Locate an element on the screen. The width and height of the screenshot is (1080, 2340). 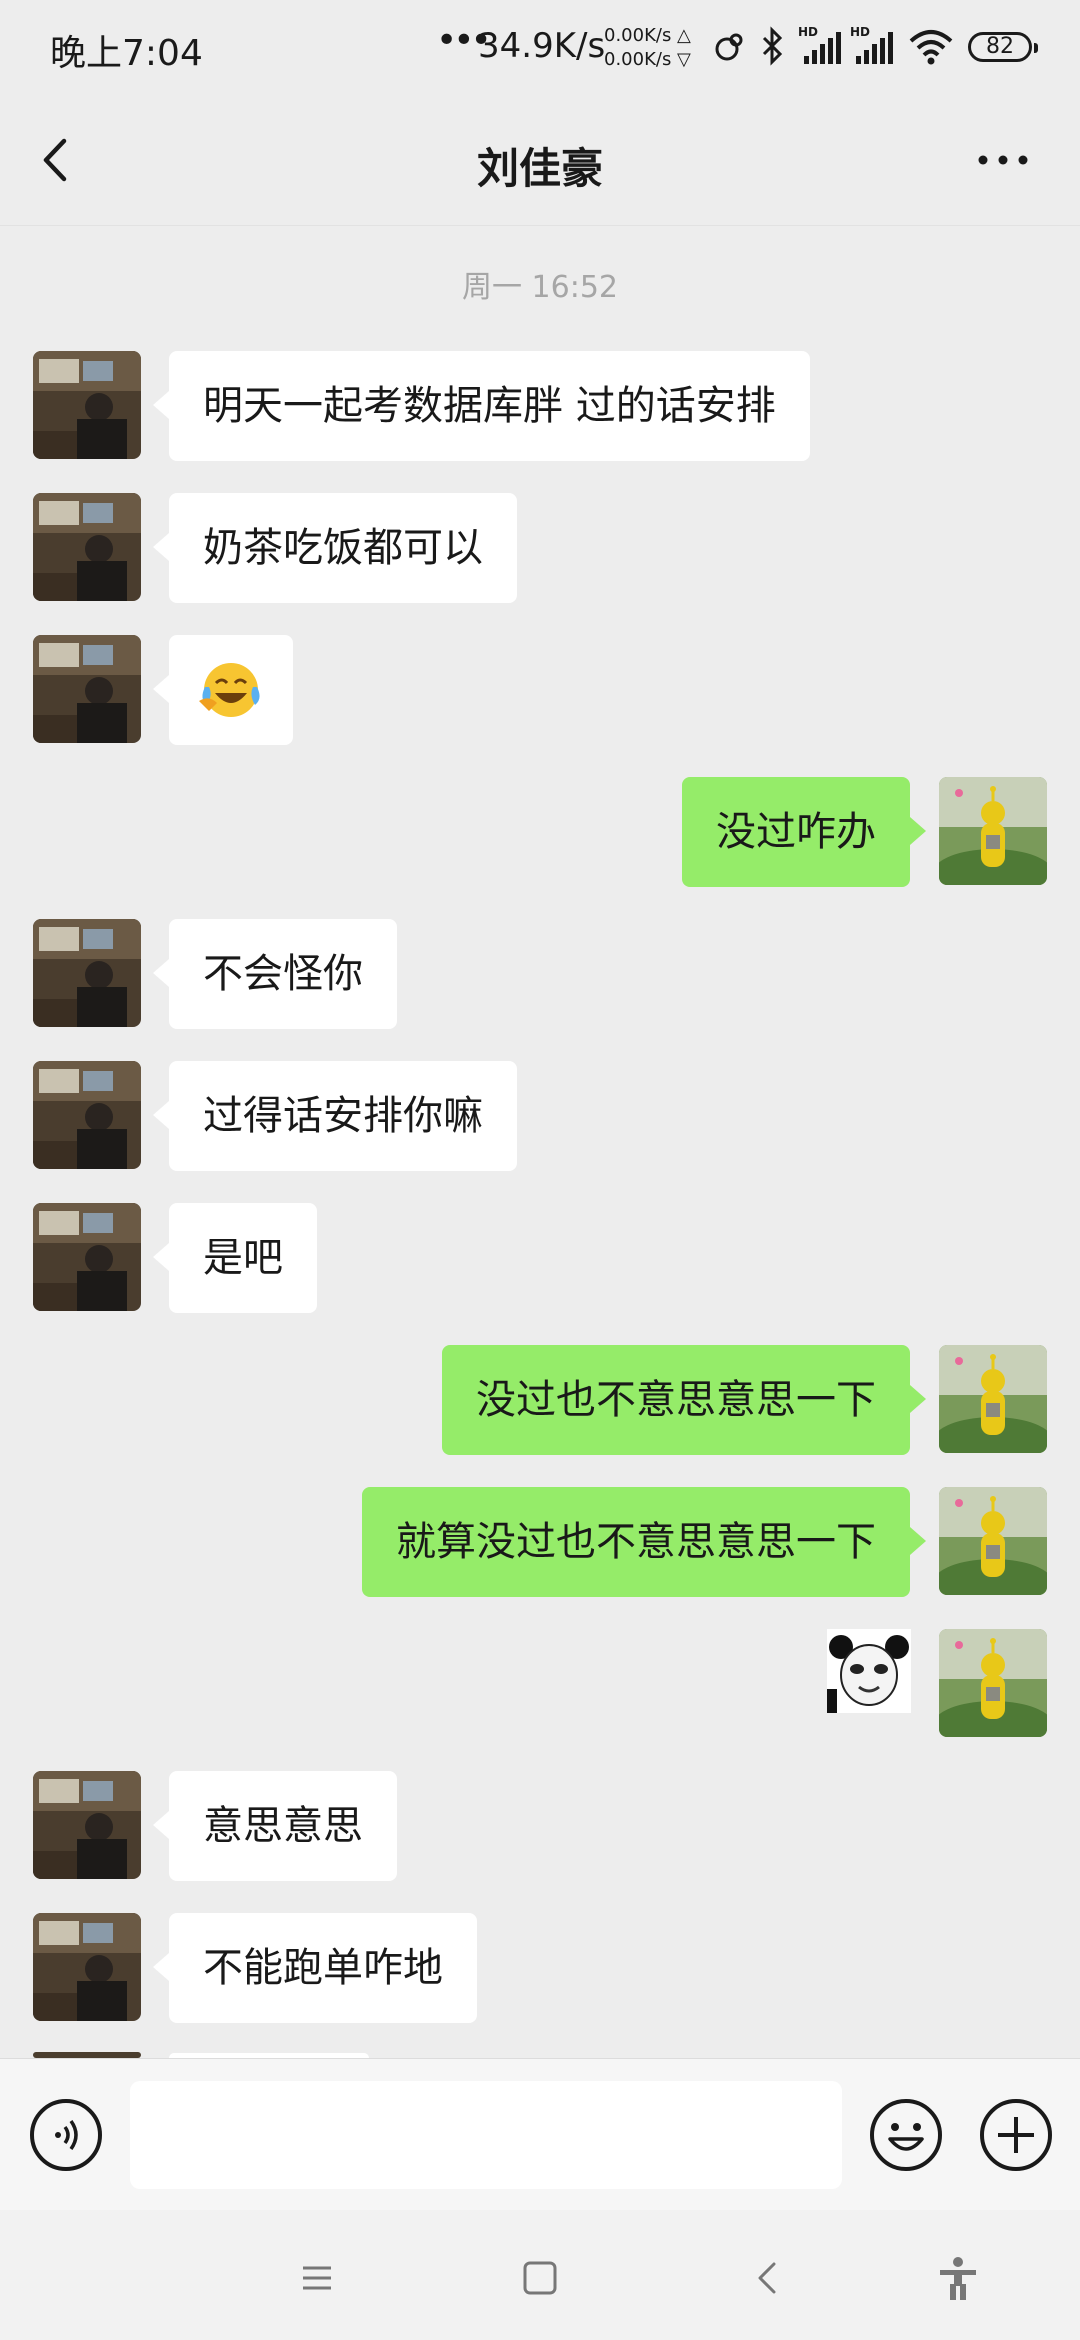
message-bubble-incoming: 过得话安排你嘛 is located at coordinates (335, 1116).